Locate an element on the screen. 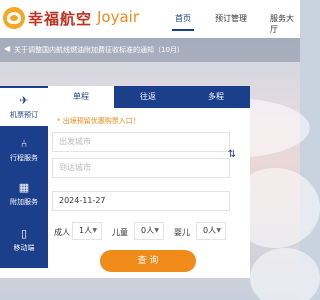 This screenshot has width=320, height=300. adult-count-select: 1人 ▼ is located at coordinates (87, 231).